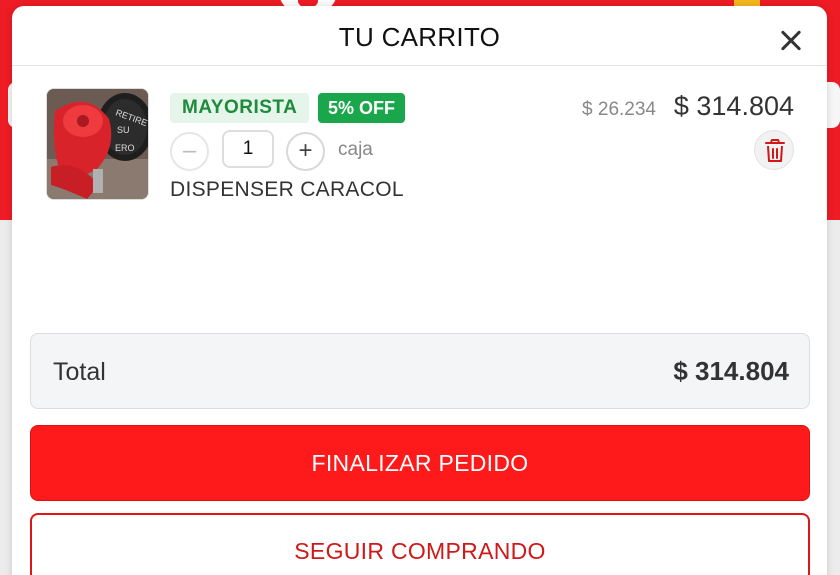 This screenshot has height=575, width=840. I want to click on unit-price: $ 26.234, so click(619, 109).